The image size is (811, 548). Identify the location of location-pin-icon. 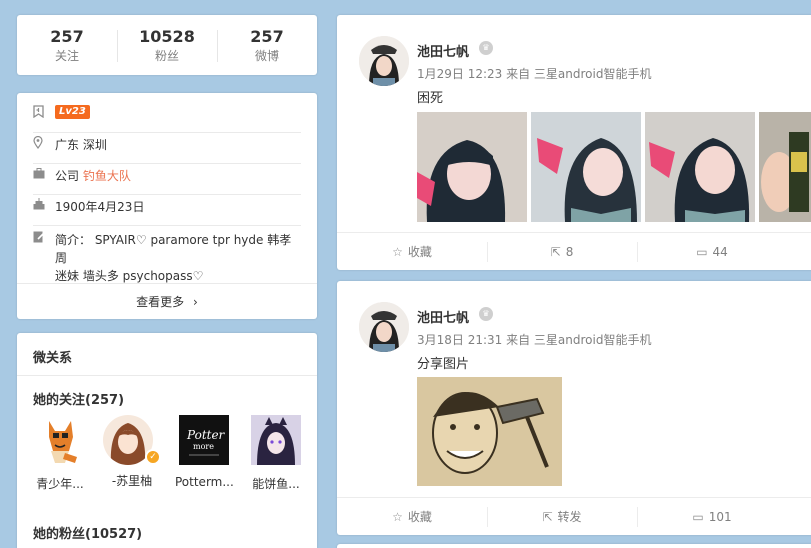
(44, 144).